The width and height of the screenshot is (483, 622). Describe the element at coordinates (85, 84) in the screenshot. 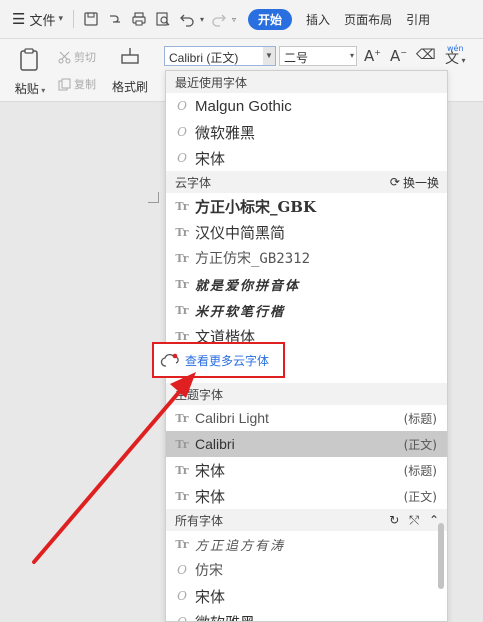

I see `copy-label: 复制` at that location.